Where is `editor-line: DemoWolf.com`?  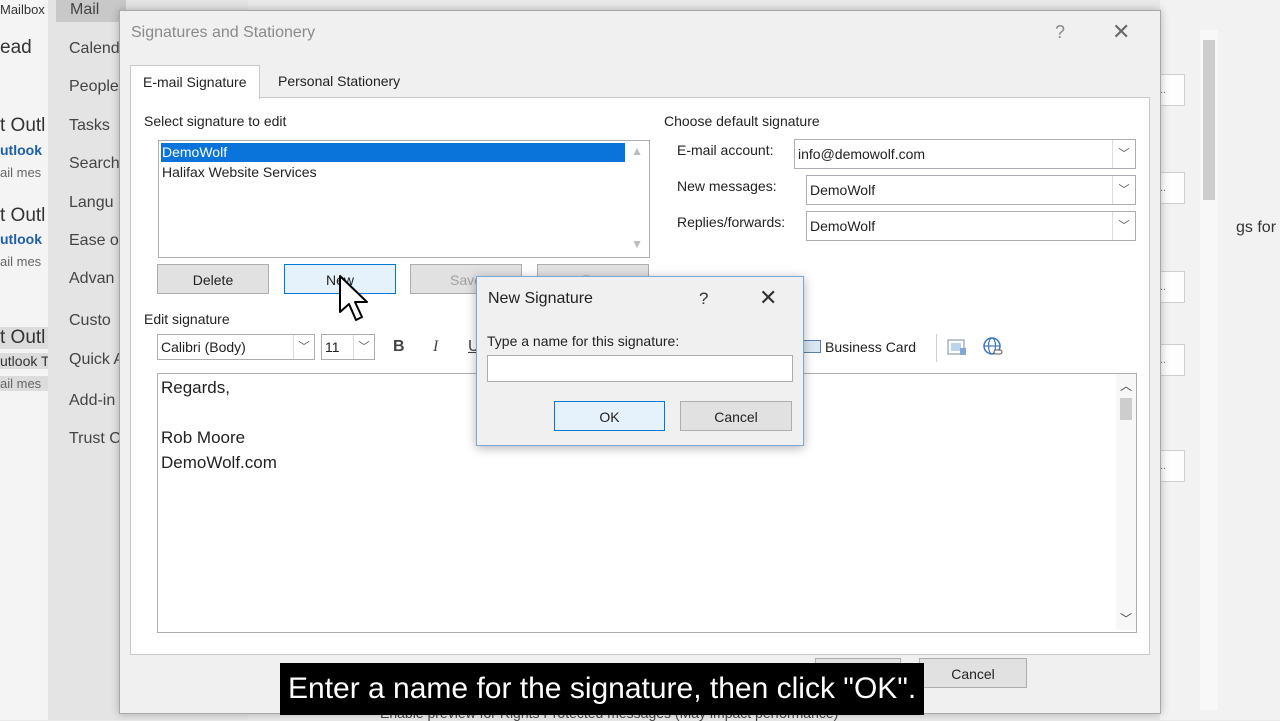 editor-line: DemoWolf.com is located at coordinates (219, 462).